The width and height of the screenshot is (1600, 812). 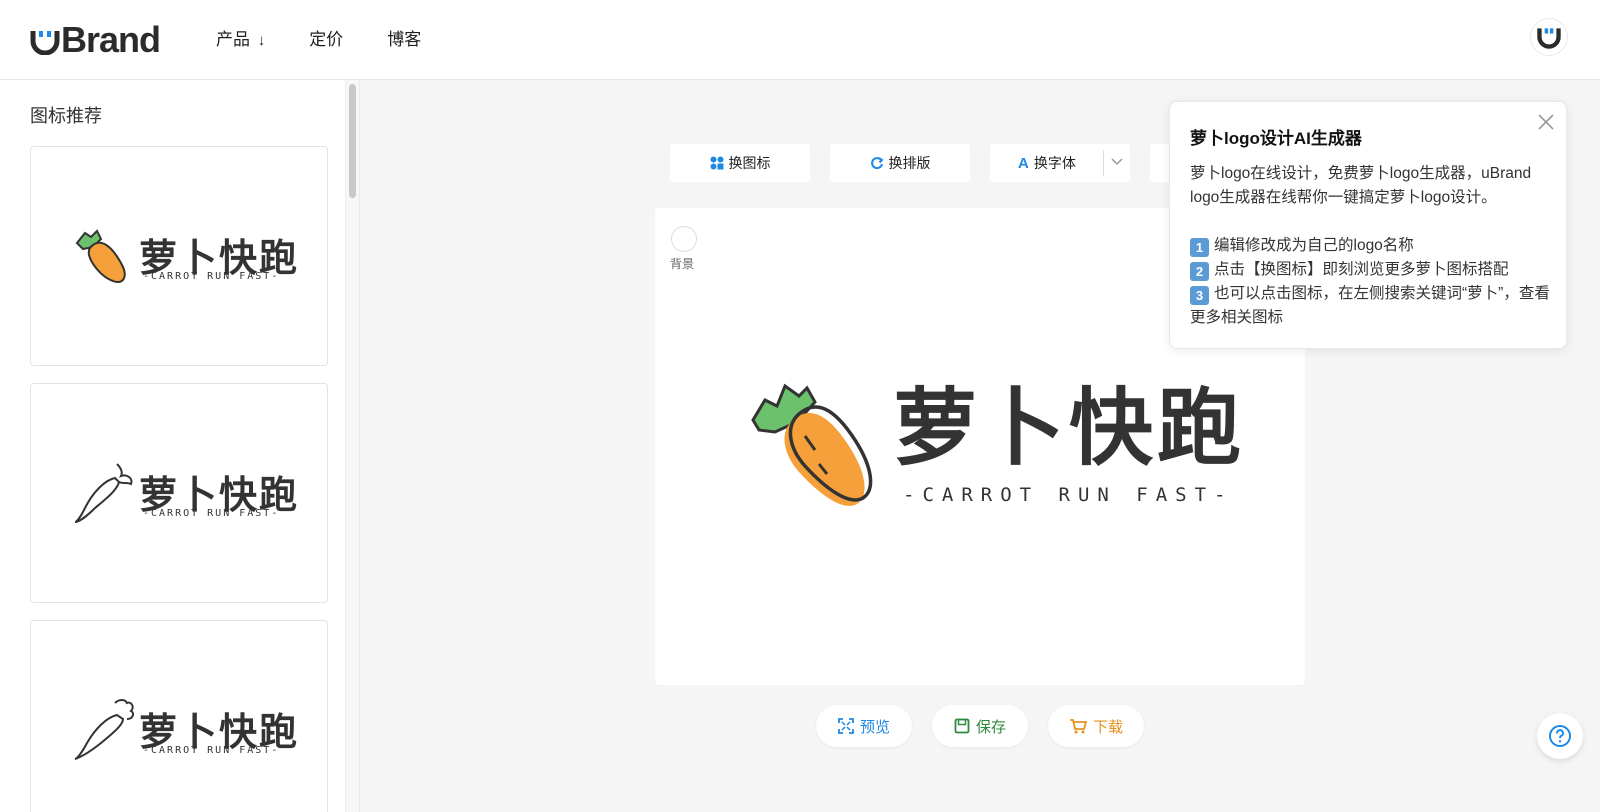 What do you see at coordinates (66, 116) in the screenshot?
I see `sidebar-title: 图标推荐` at bounding box center [66, 116].